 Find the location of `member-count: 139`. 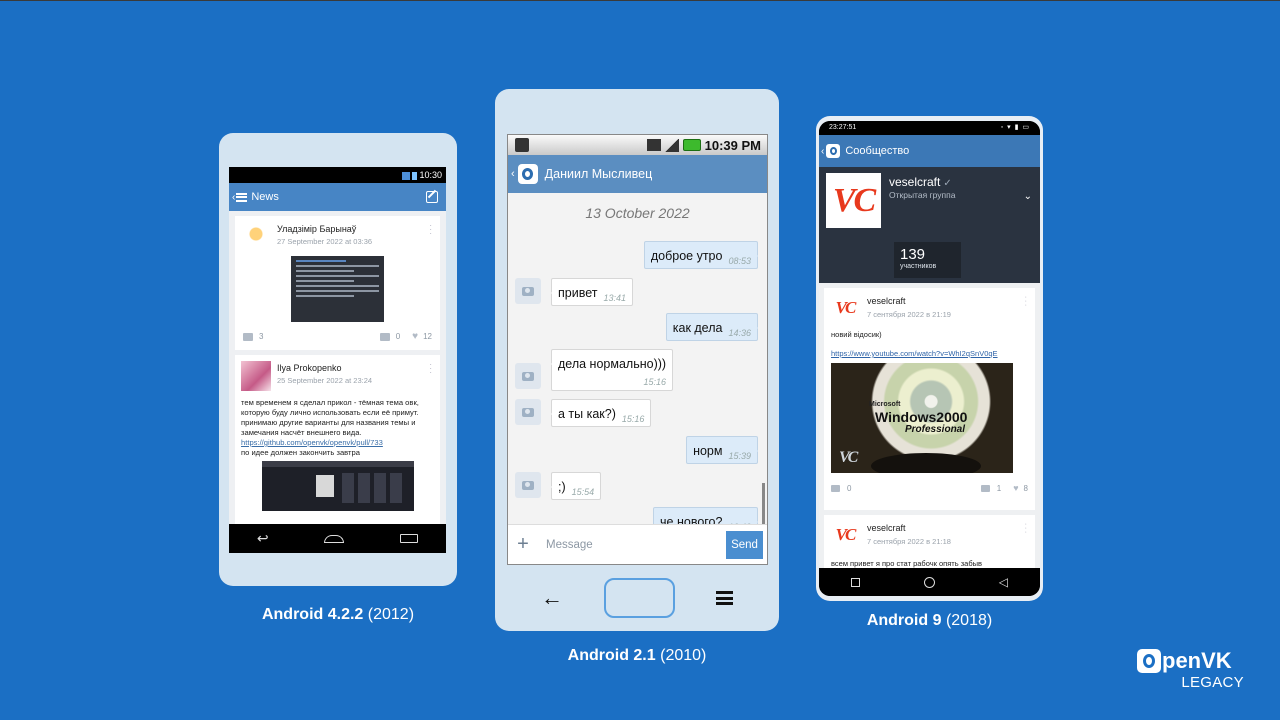

member-count: 139 is located at coordinates (913, 254).